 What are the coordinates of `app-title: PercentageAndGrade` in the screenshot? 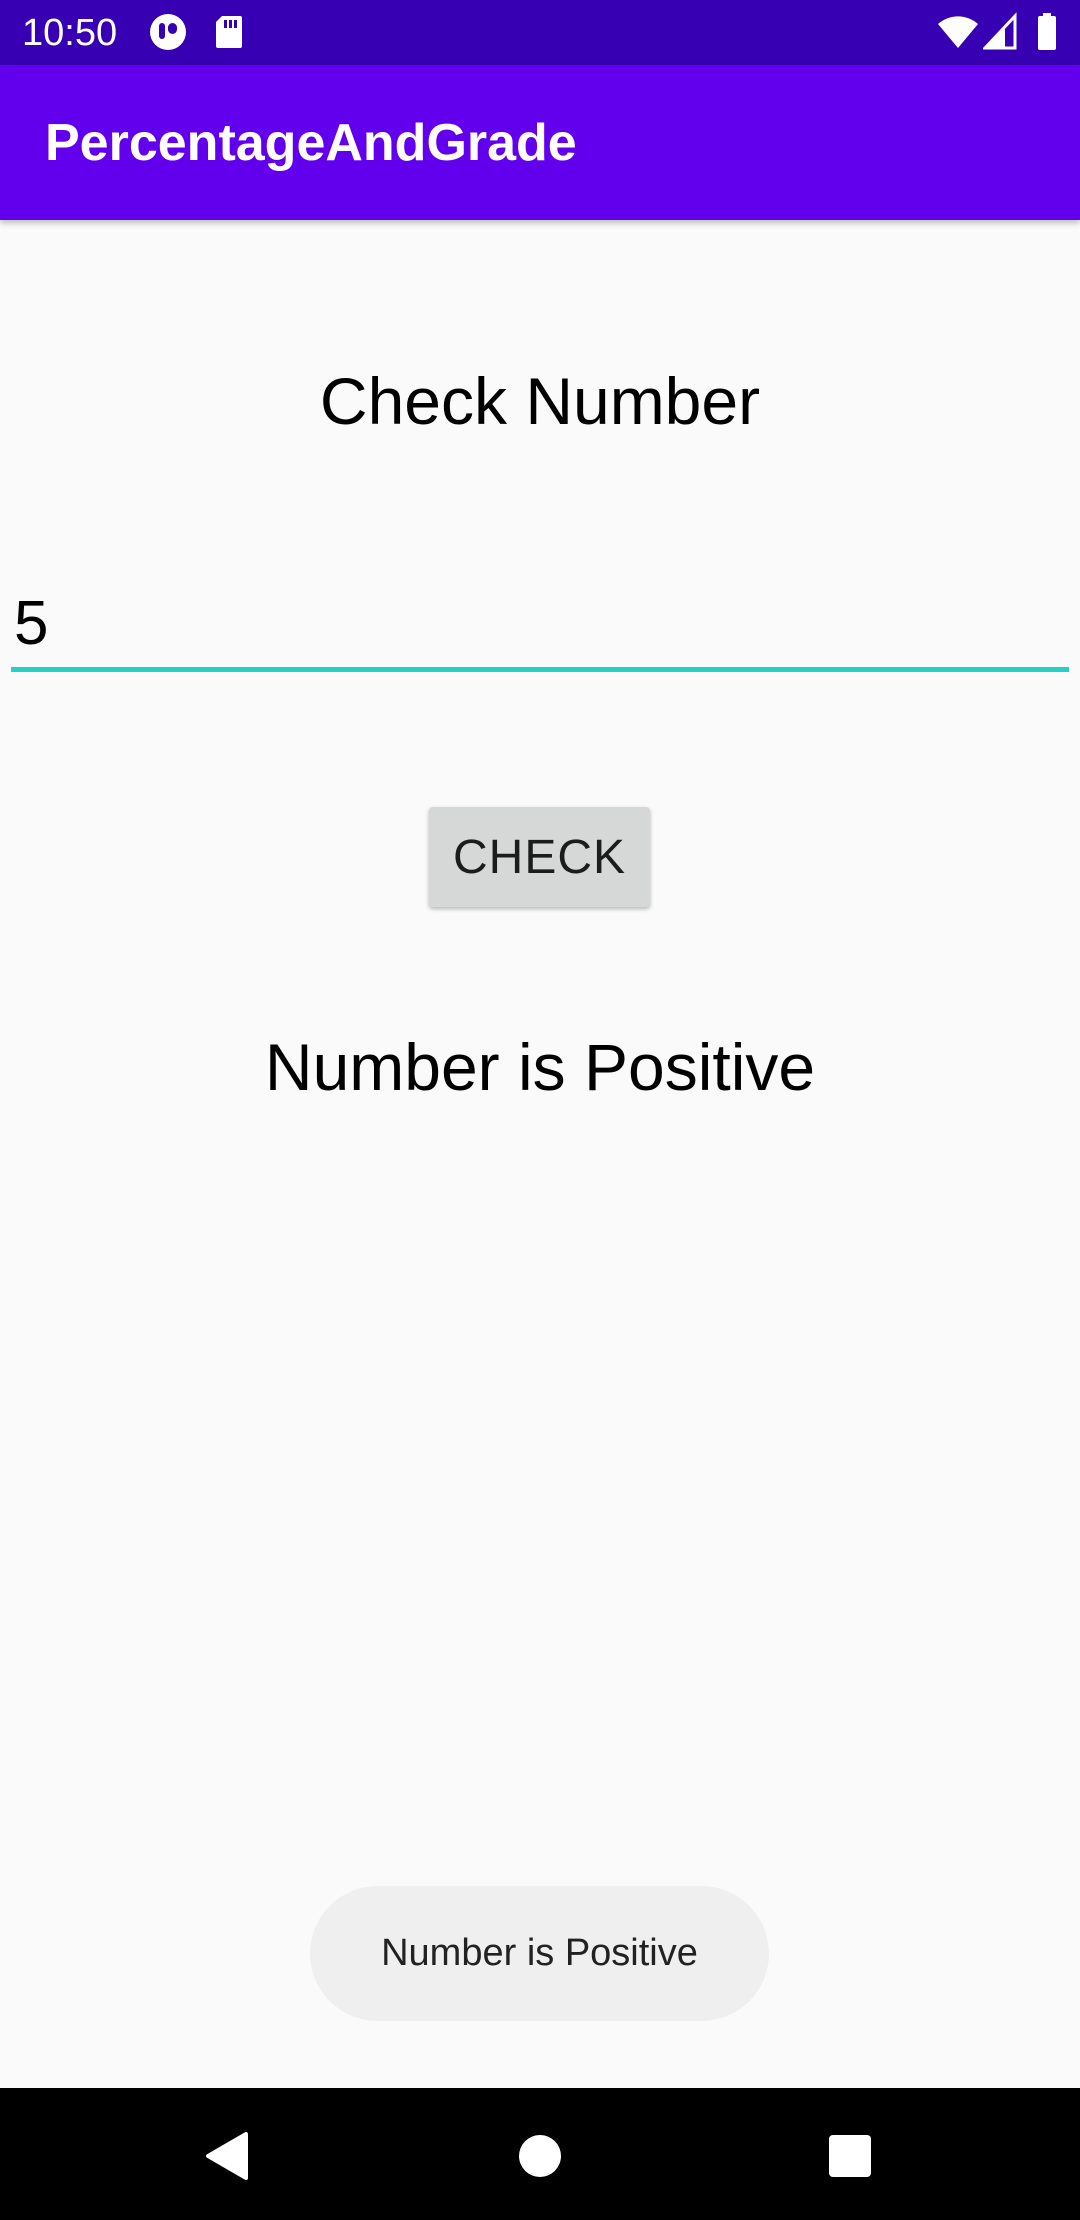 It's located at (311, 143).